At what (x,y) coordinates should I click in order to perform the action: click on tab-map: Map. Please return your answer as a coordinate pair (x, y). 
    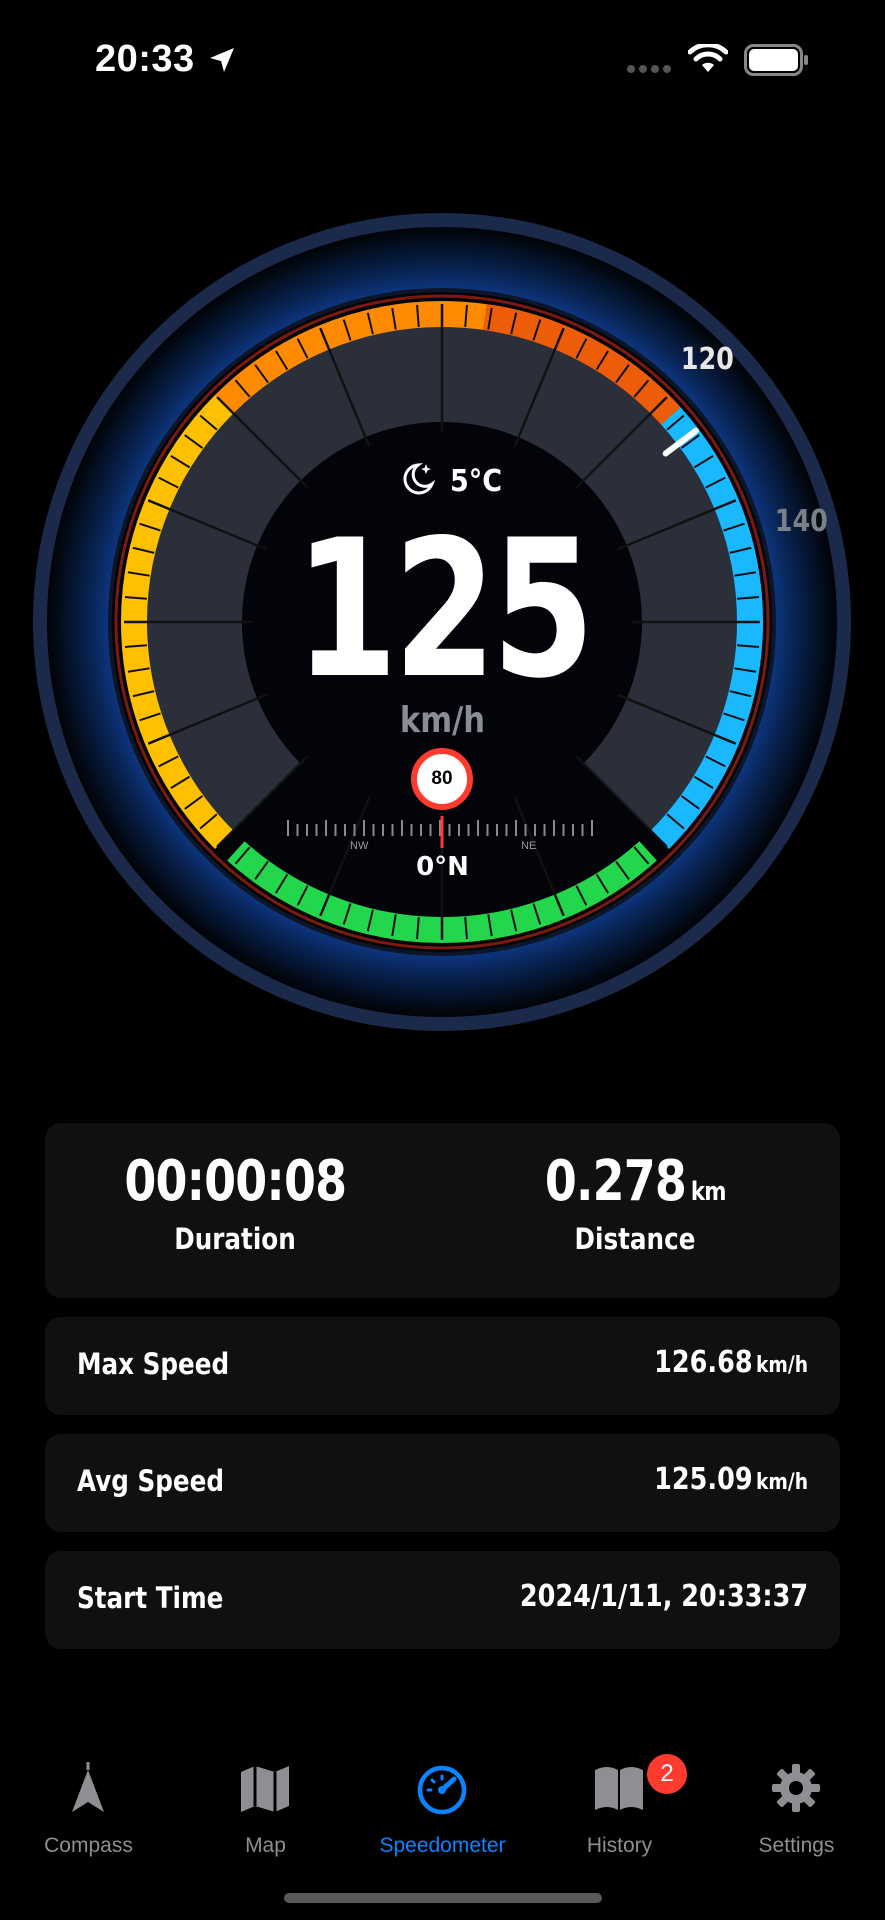
    Looking at the image, I should click on (265, 1800).